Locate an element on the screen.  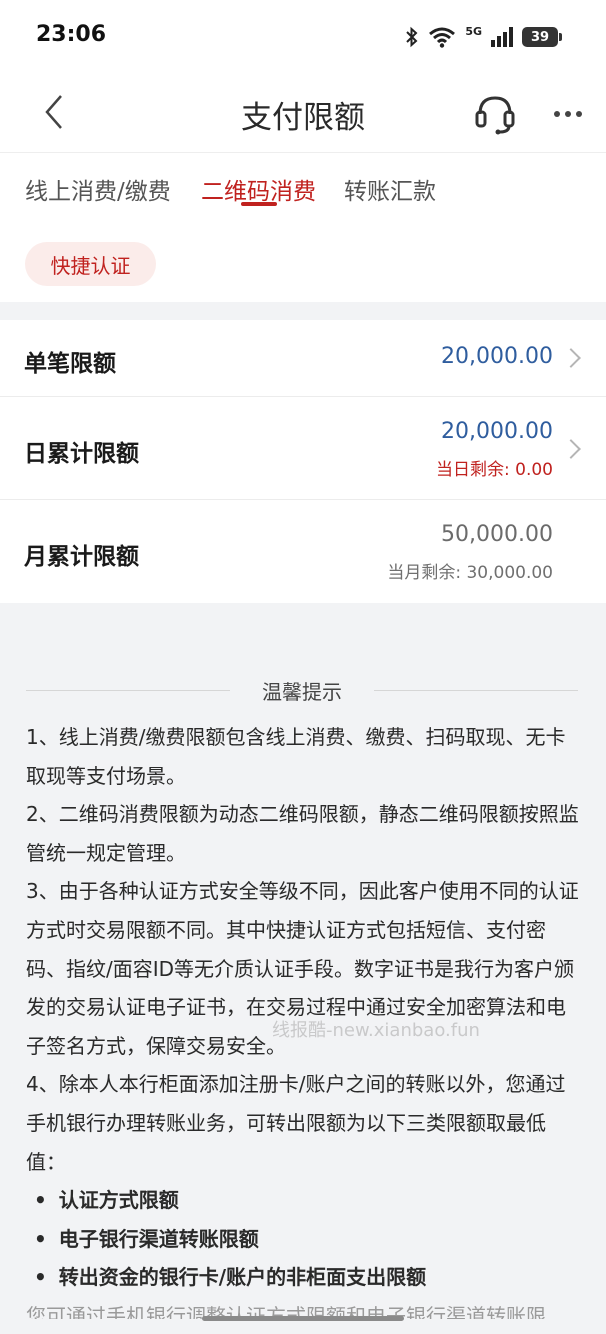
headset-icon is located at coordinates (495, 115).